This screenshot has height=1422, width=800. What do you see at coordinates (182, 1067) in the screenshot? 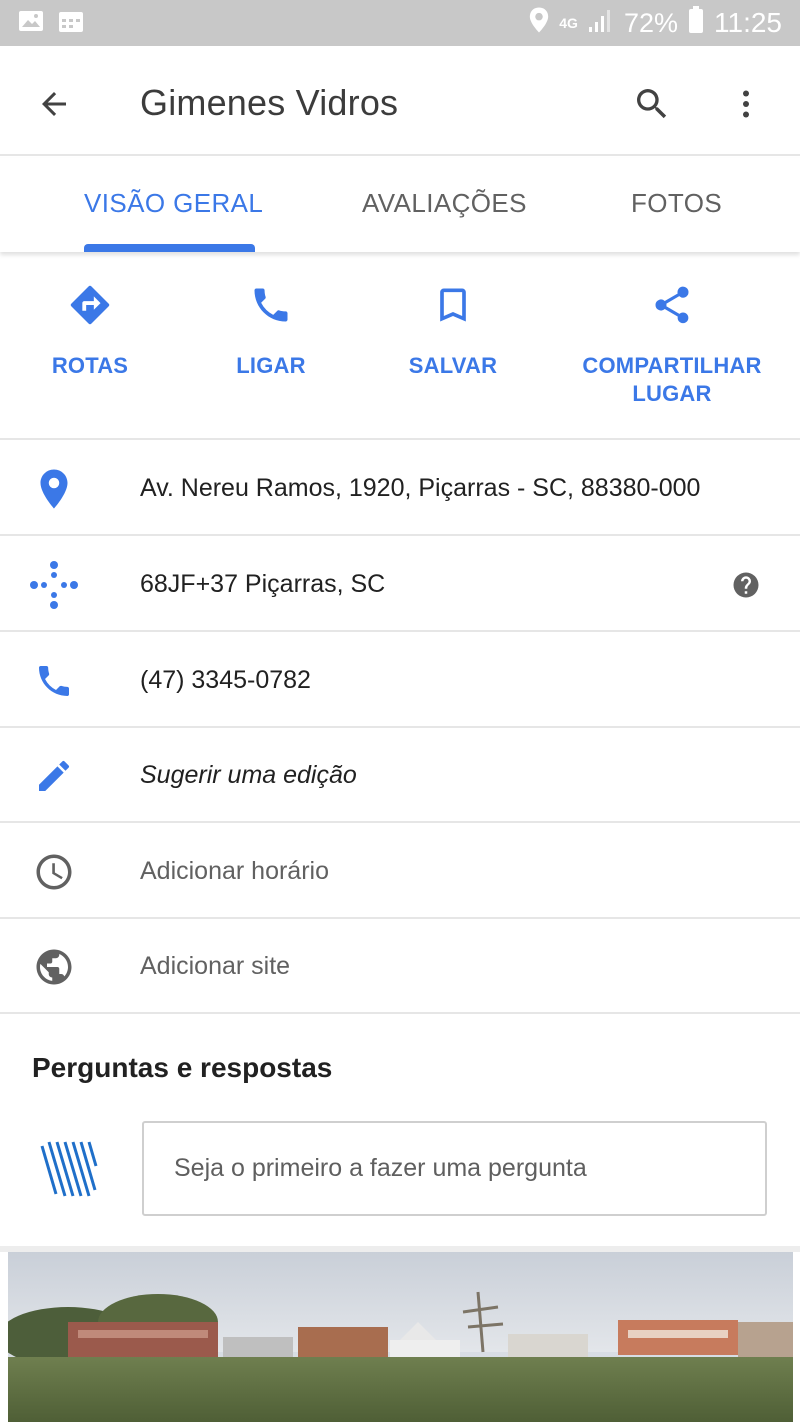
I see `qa-section-title: Perguntas e respostas` at bounding box center [182, 1067].